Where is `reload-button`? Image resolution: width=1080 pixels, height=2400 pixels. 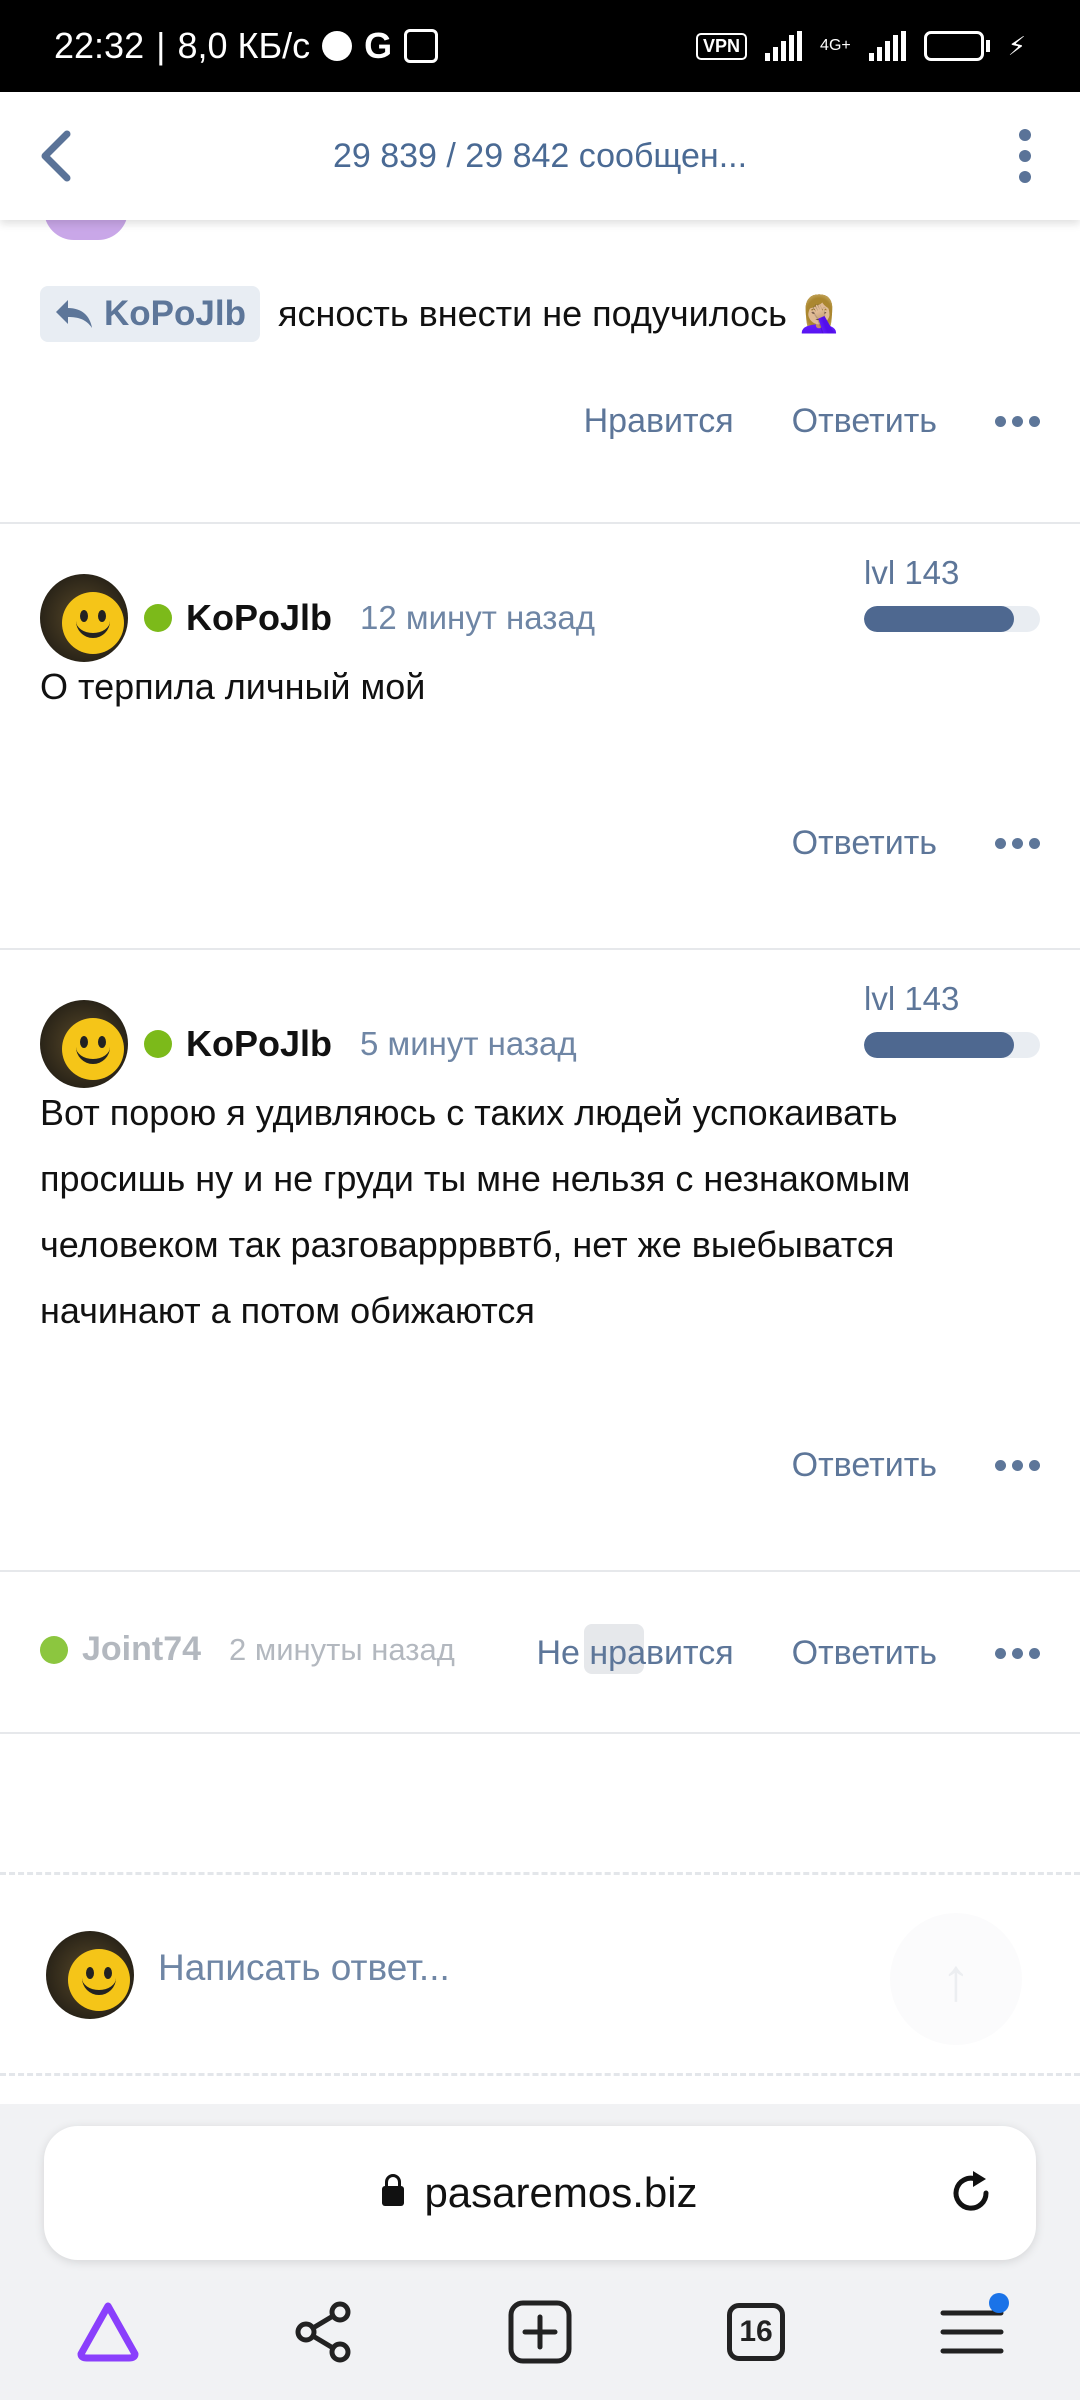
reload-button is located at coordinates (971, 2195).